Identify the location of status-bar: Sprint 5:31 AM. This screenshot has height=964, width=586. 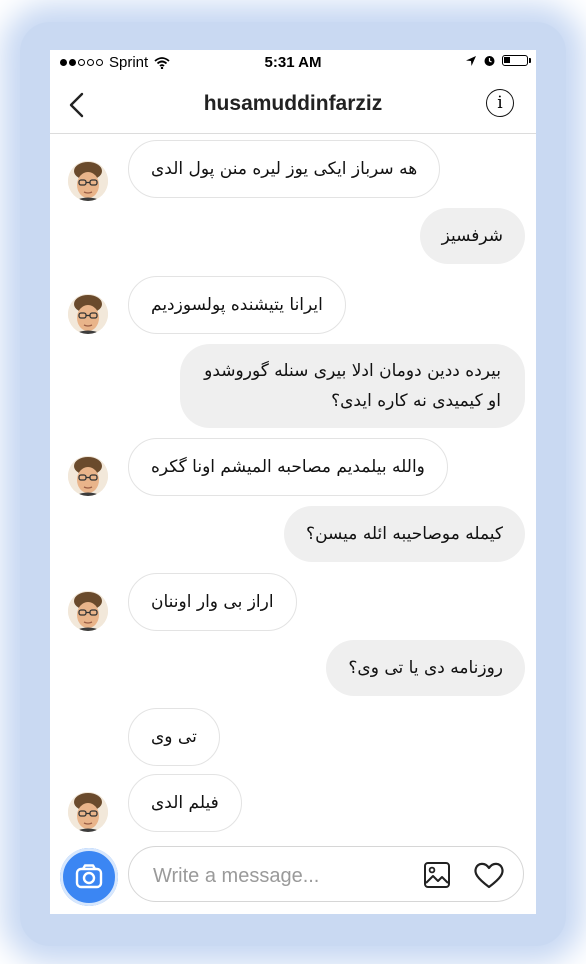
(293, 63).